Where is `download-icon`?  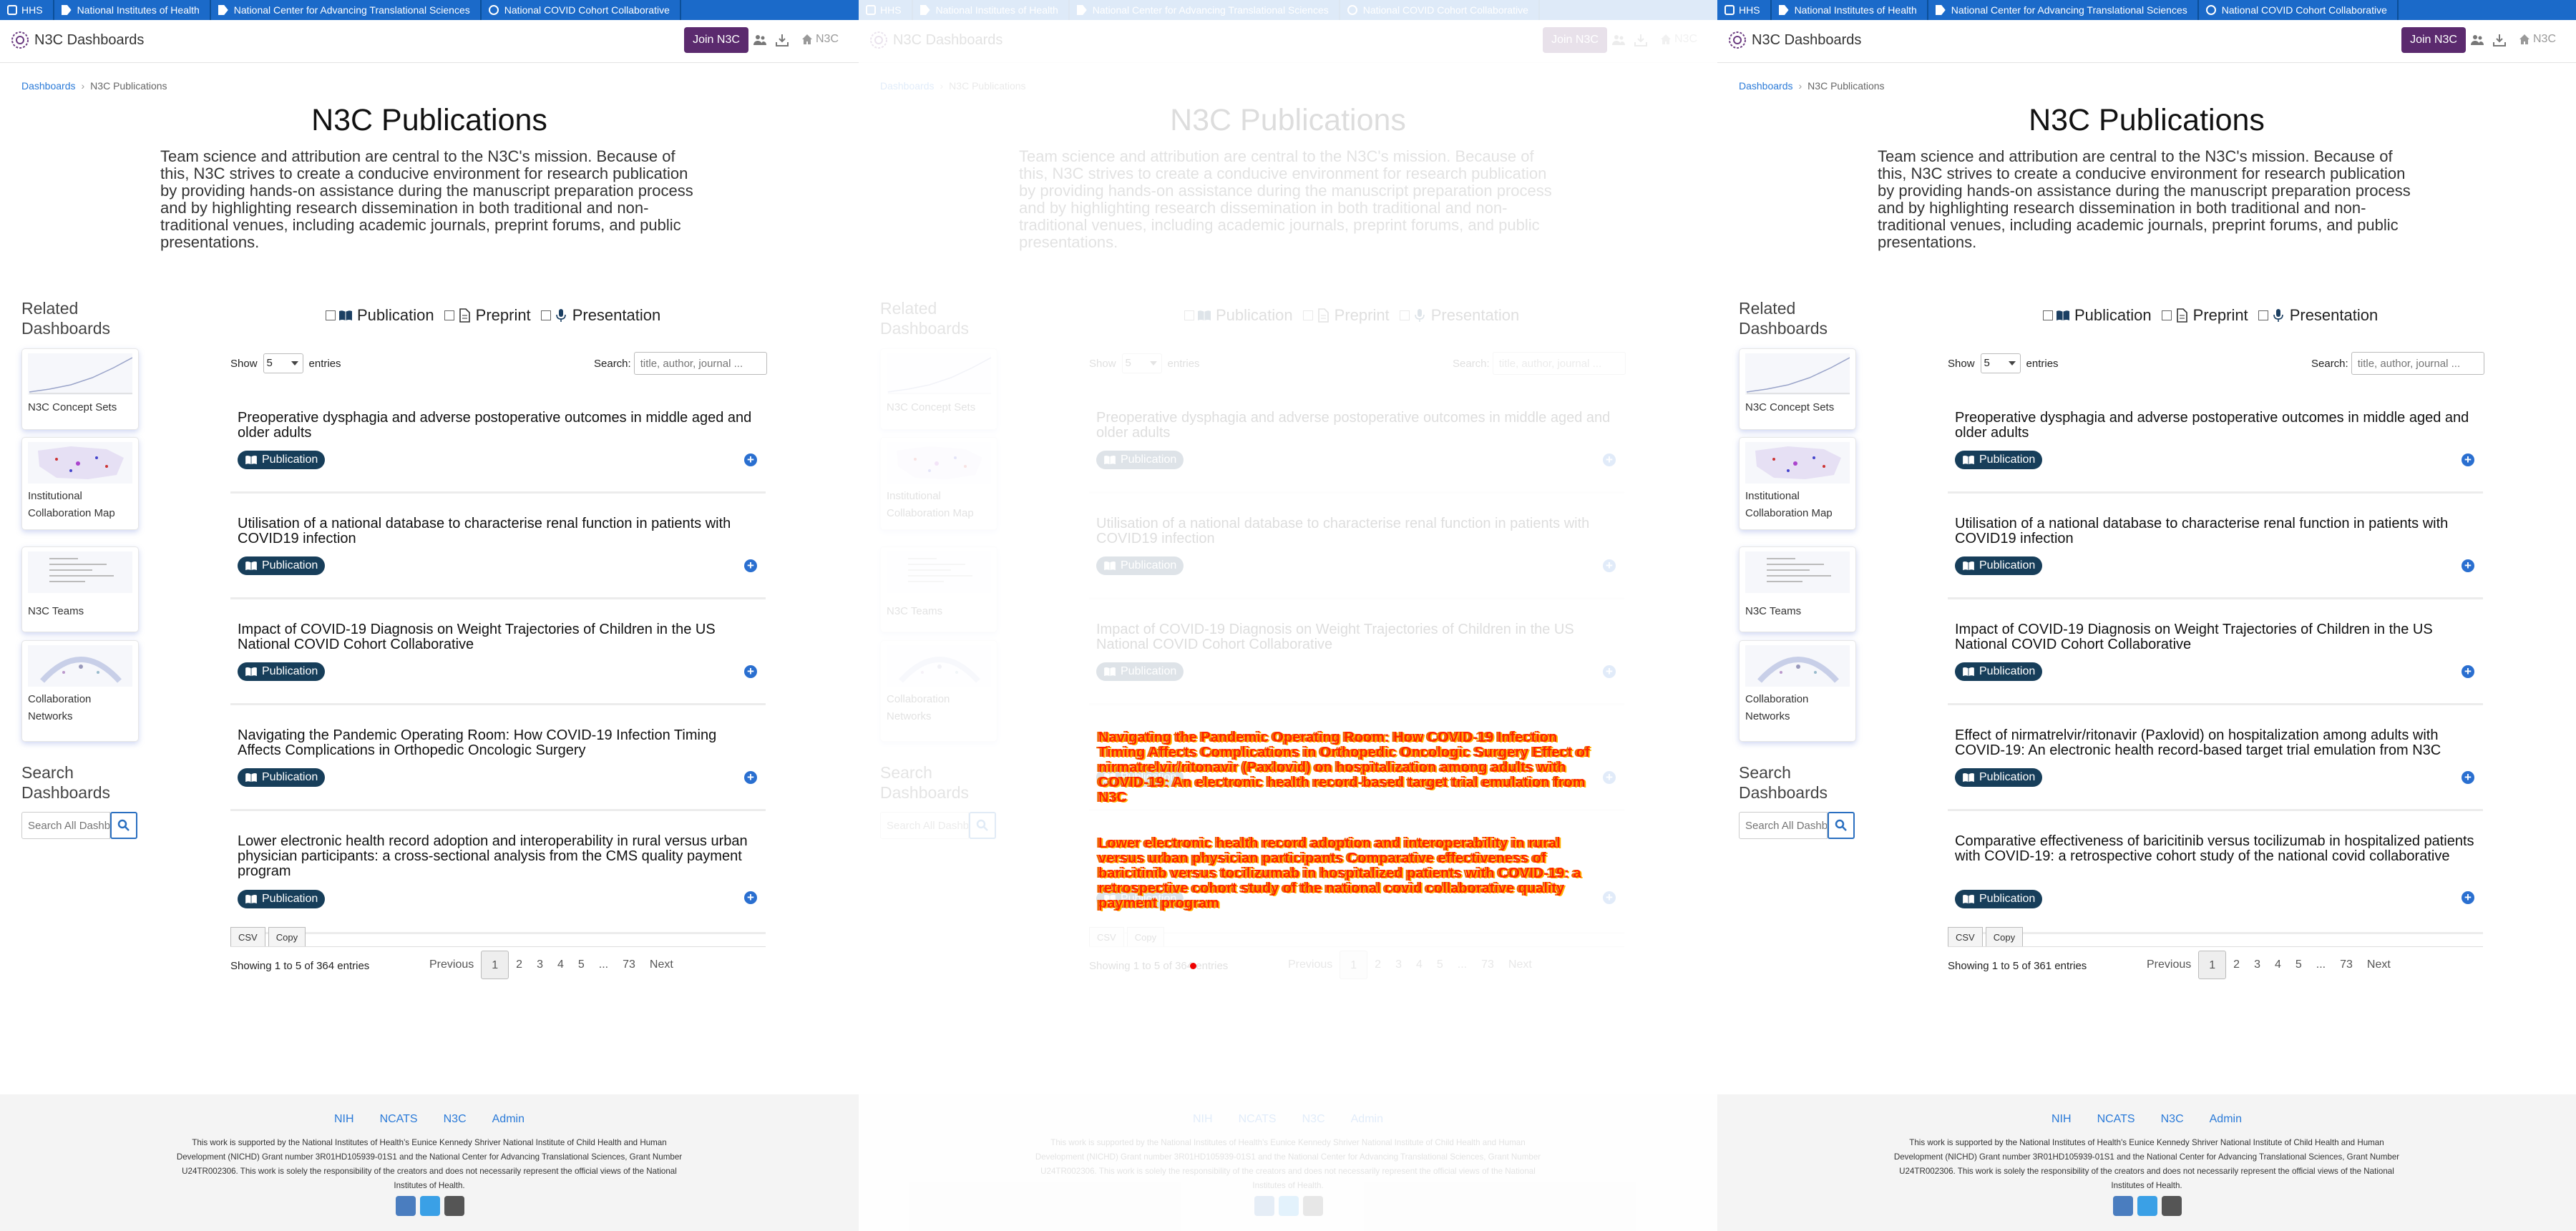 download-icon is located at coordinates (2499, 40).